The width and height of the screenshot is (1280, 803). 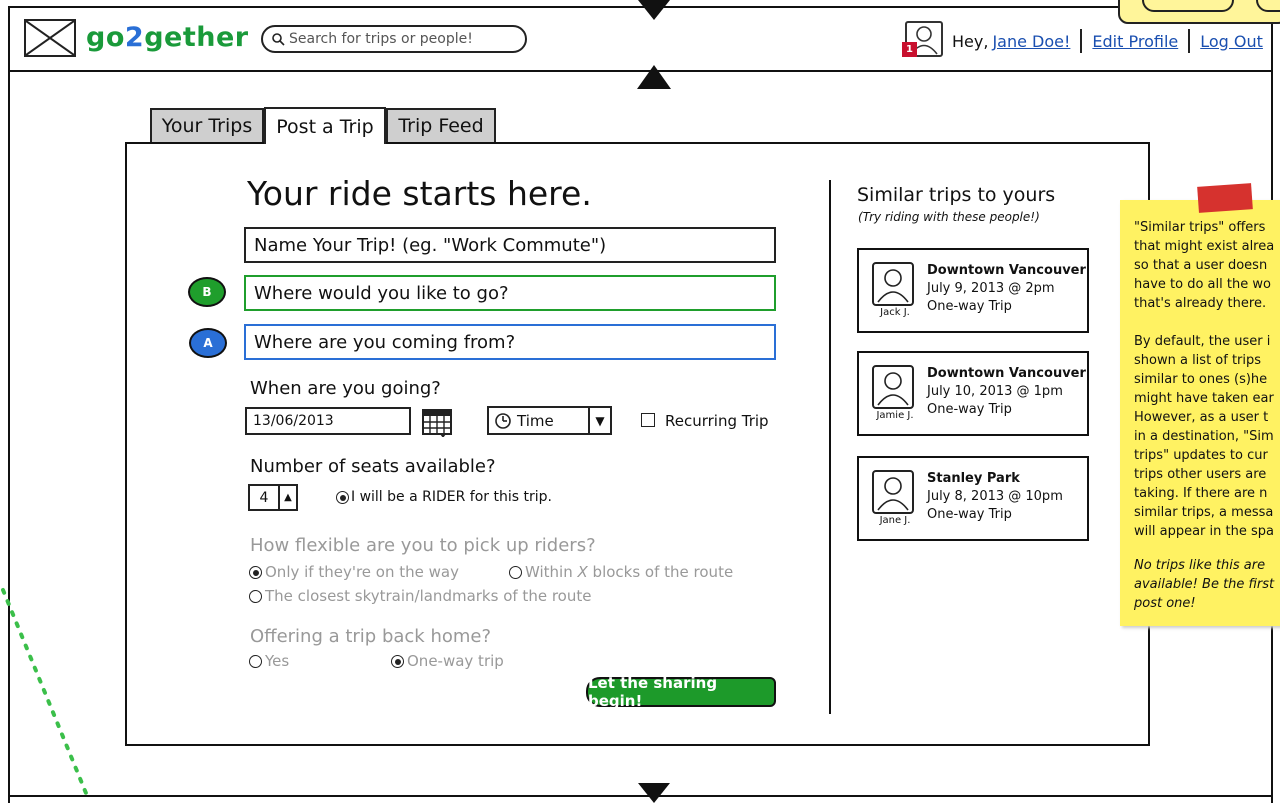 I want to click on brand-go: go, so click(x=105, y=37).